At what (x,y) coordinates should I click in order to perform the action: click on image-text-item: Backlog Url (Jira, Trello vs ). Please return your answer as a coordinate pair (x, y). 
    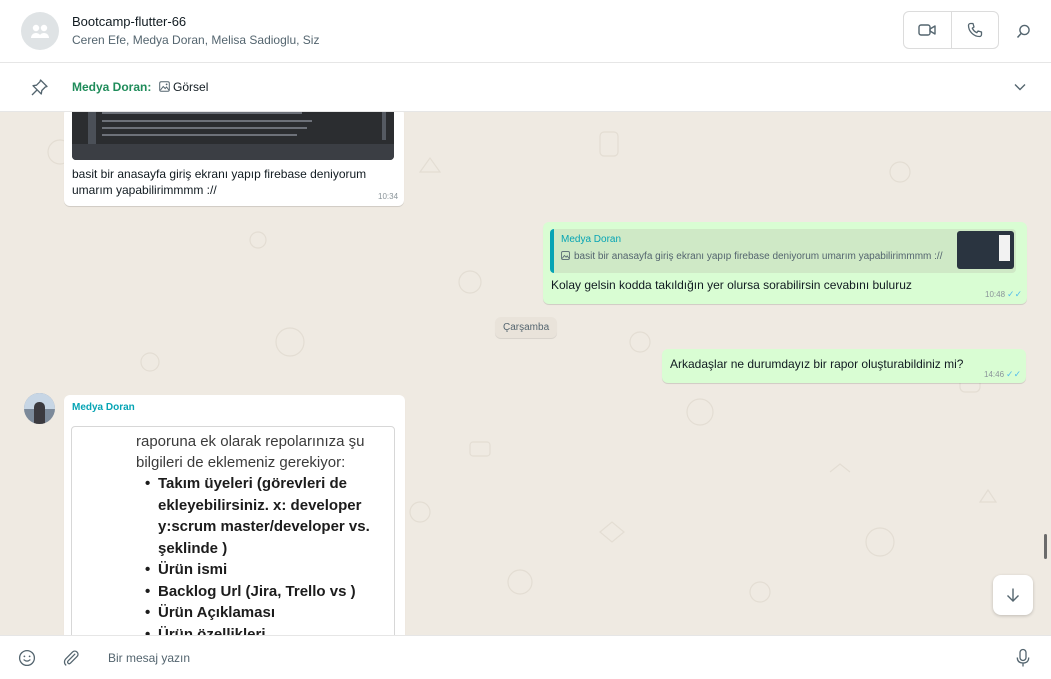
    Looking at the image, I should click on (266, 592).